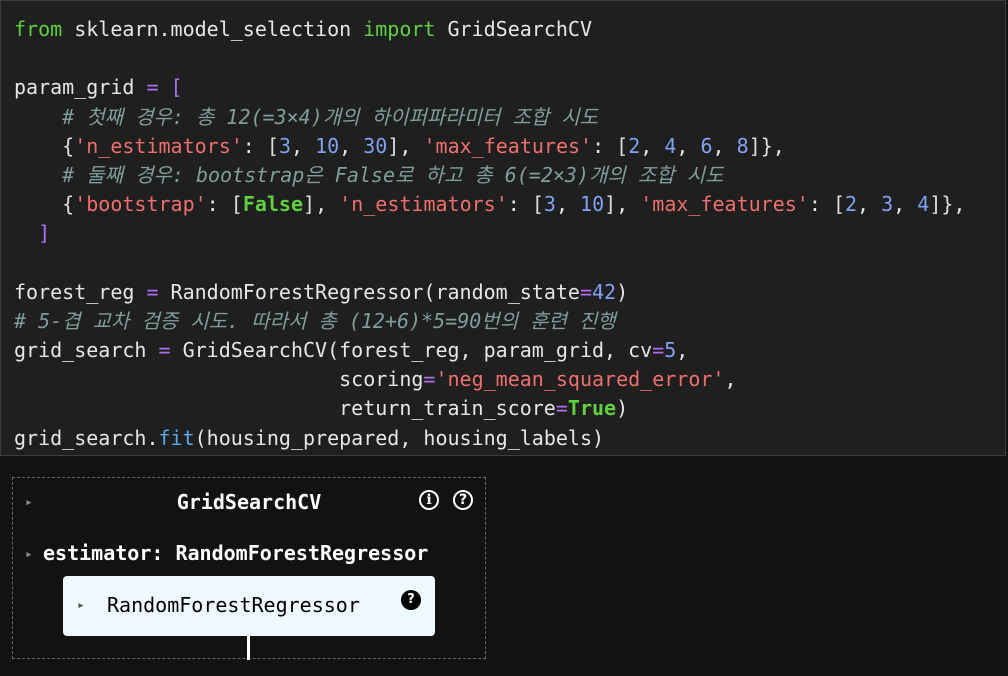  Describe the element at coordinates (273, 204) in the screenshot. I see `code-token: False` at that location.